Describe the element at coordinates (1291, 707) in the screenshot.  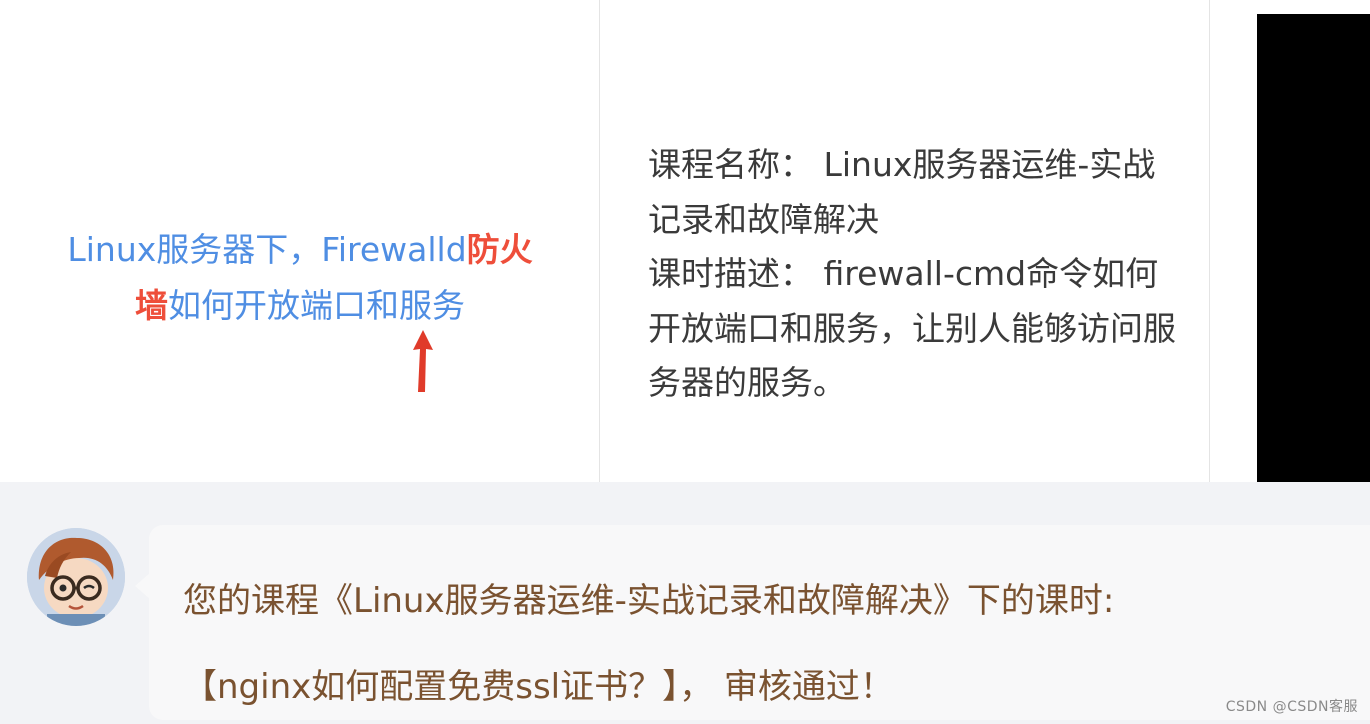
I see `watermark: CSDN @CSDN客服` at that location.